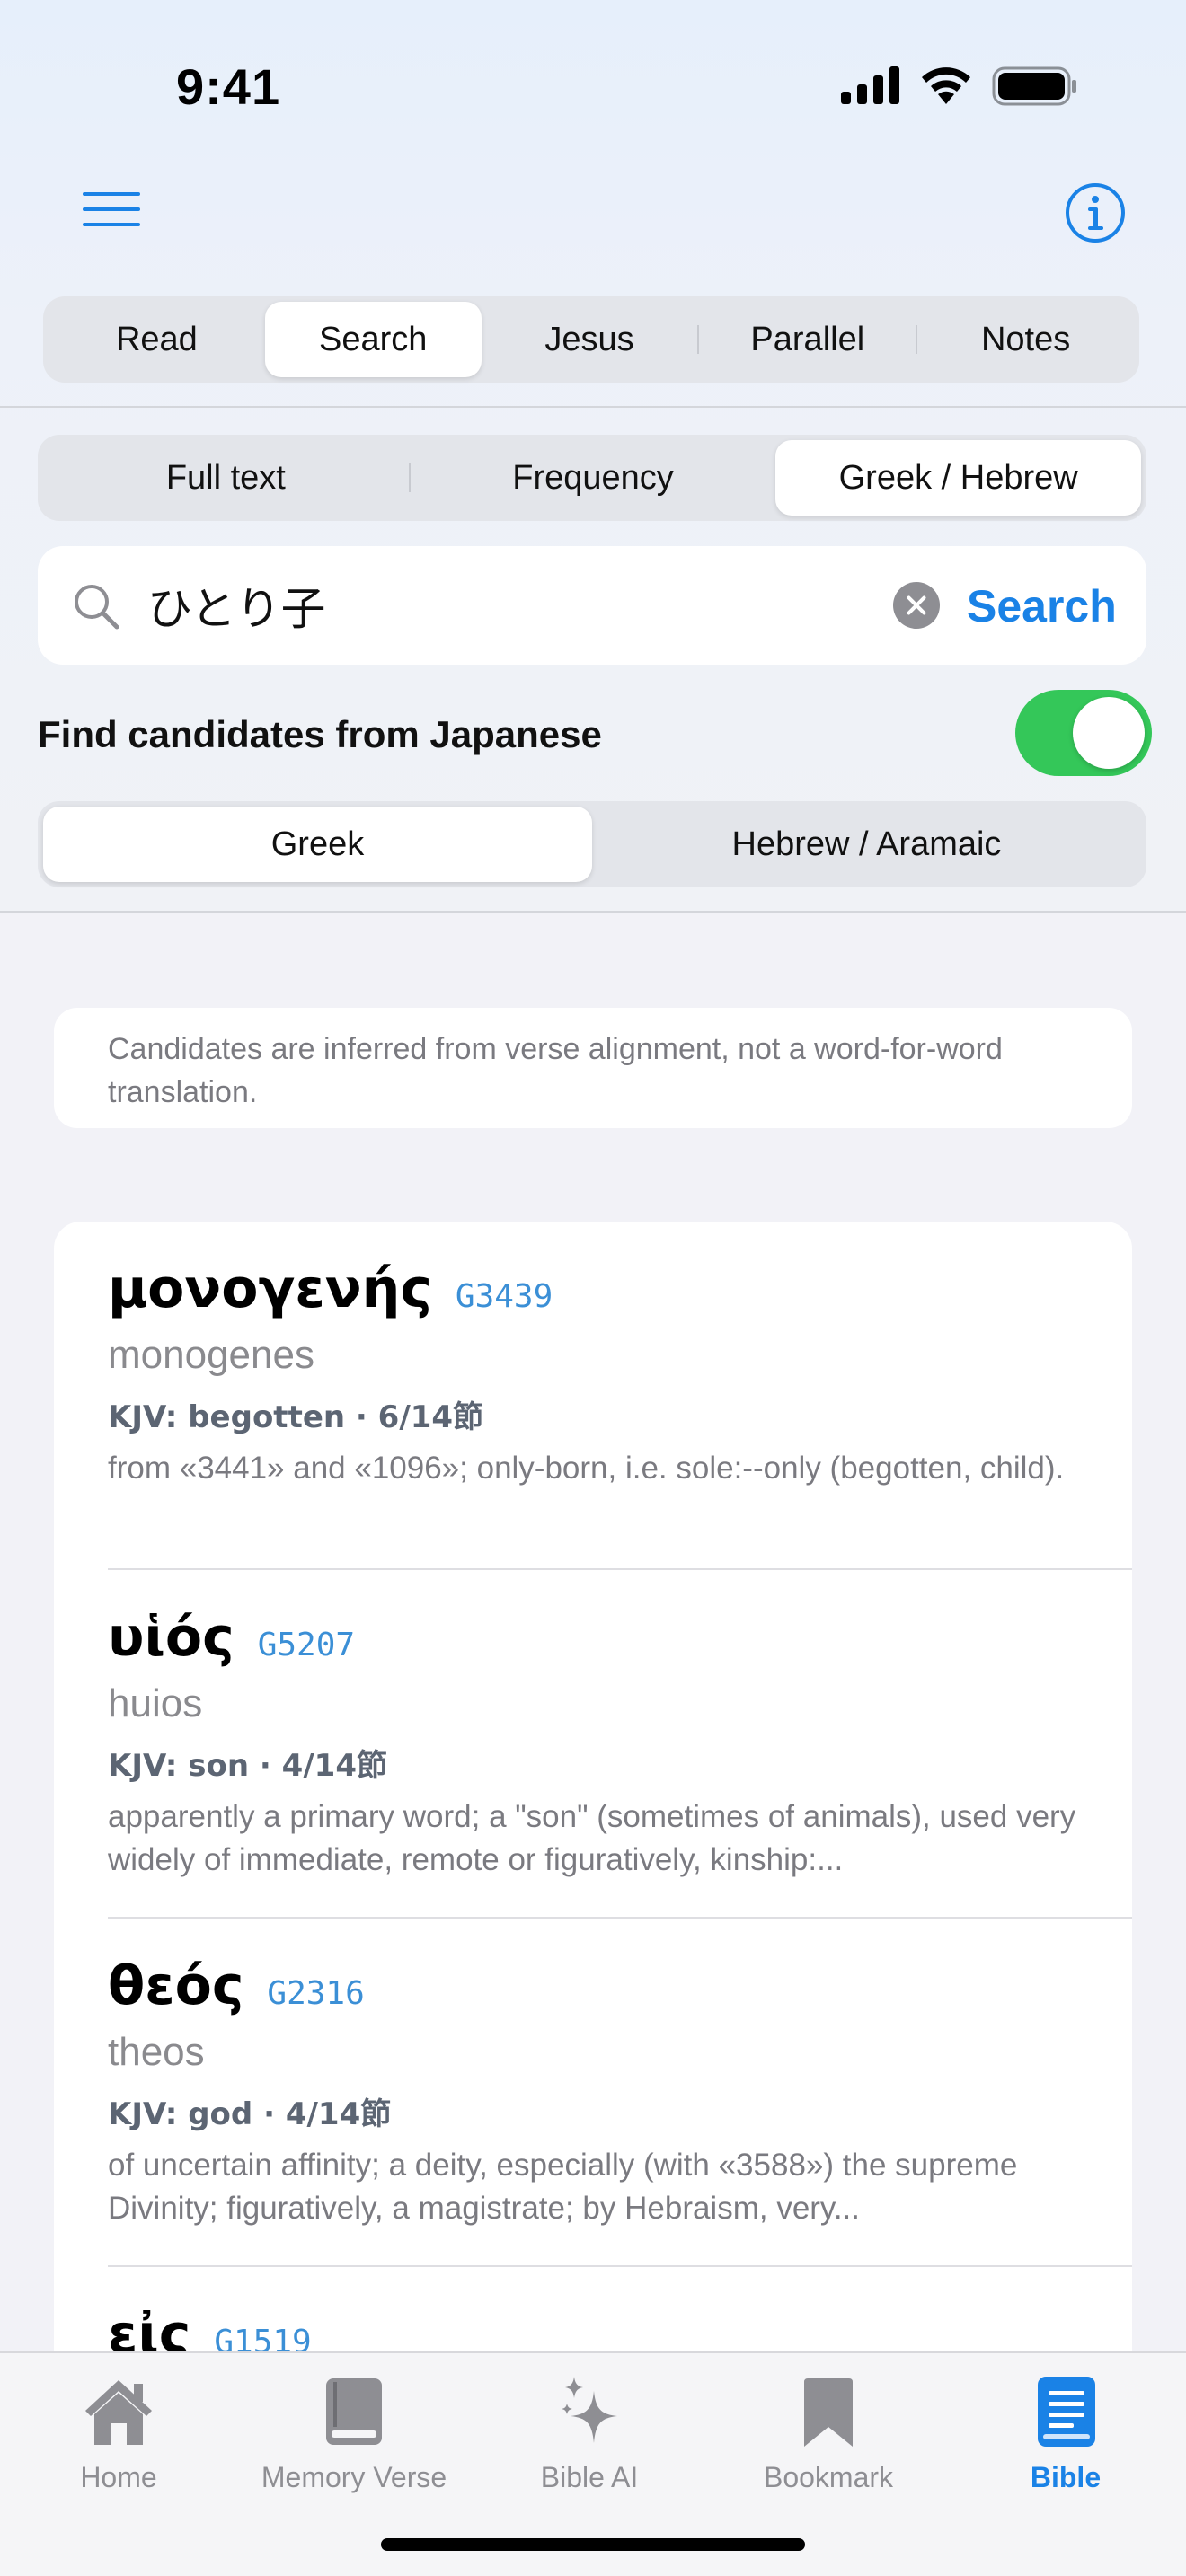  I want to click on tabbar-label: Memory Verse, so click(354, 2477).